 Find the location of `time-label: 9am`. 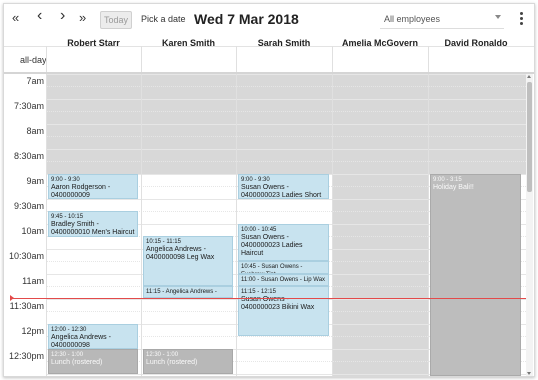

time-label: 9am is located at coordinates (35, 181).